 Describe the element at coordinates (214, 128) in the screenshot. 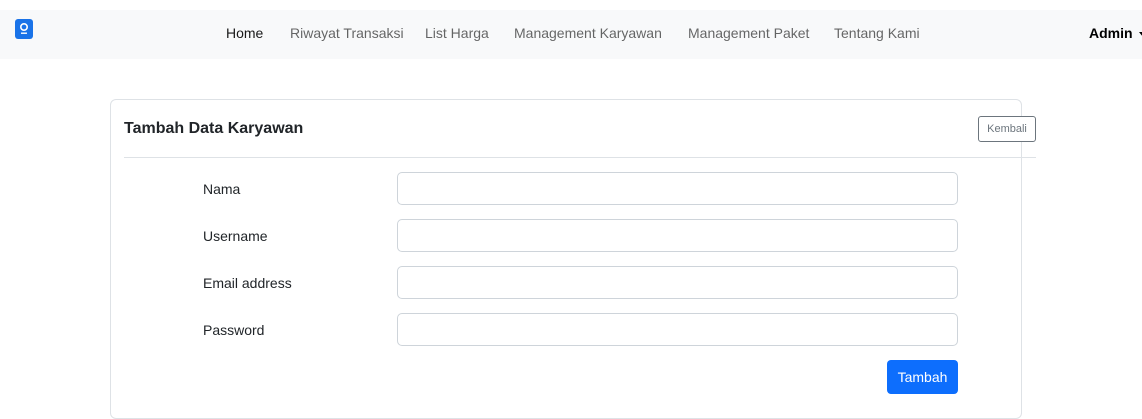

I see `page-title: Tambah Data Karyawan` at that location.